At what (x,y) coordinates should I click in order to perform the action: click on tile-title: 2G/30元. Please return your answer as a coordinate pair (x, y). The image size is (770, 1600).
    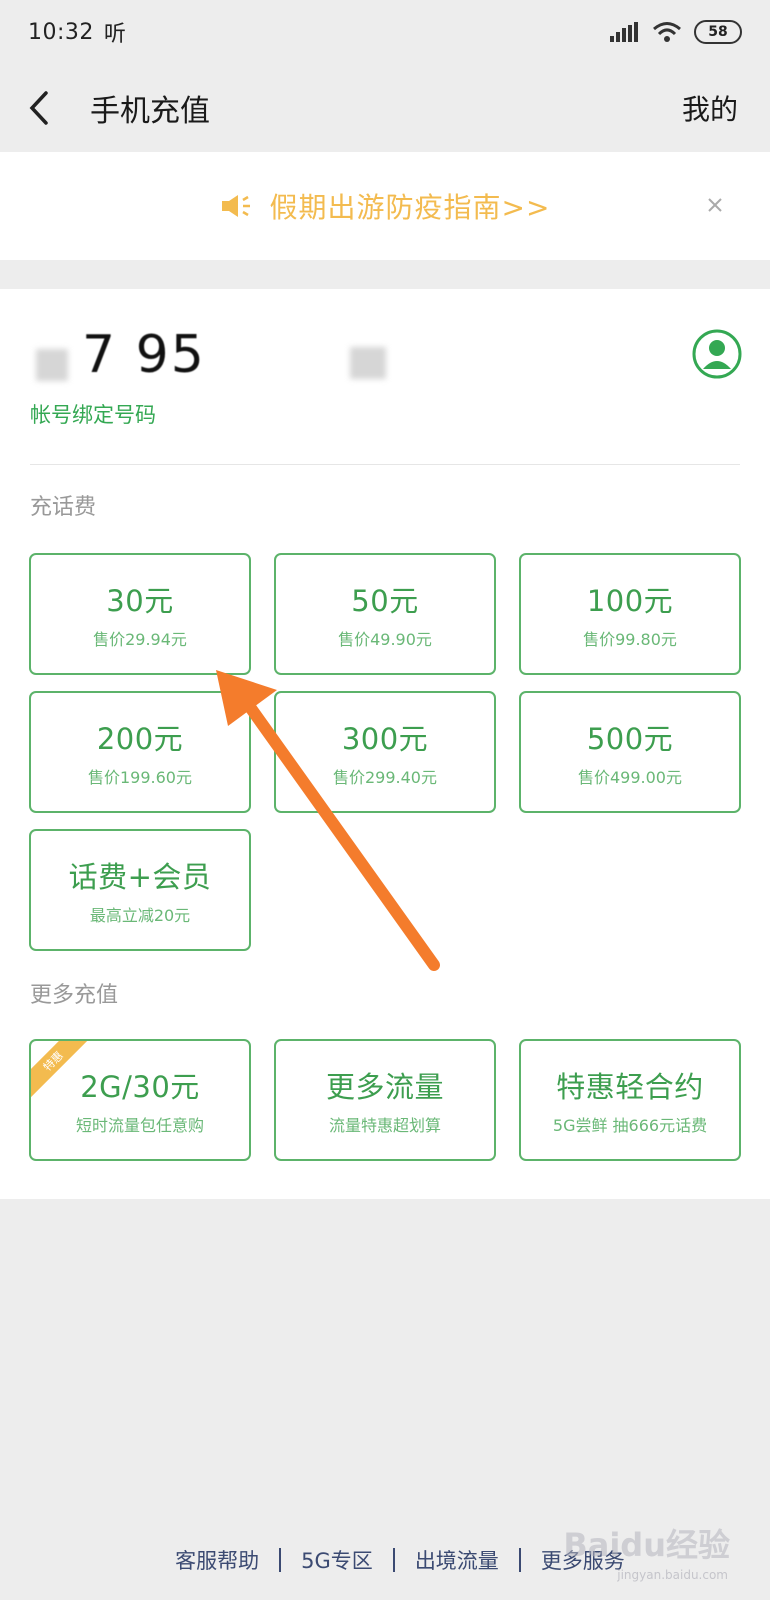
    Looking at the image, I should click on (140, 1087).